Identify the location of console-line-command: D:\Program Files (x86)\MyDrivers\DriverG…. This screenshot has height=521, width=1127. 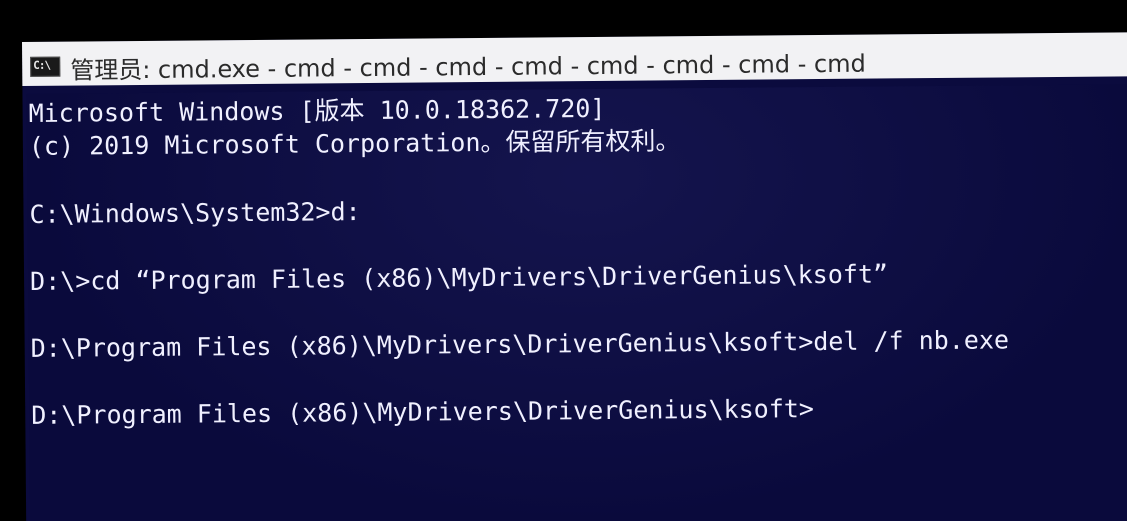
(520, 344).